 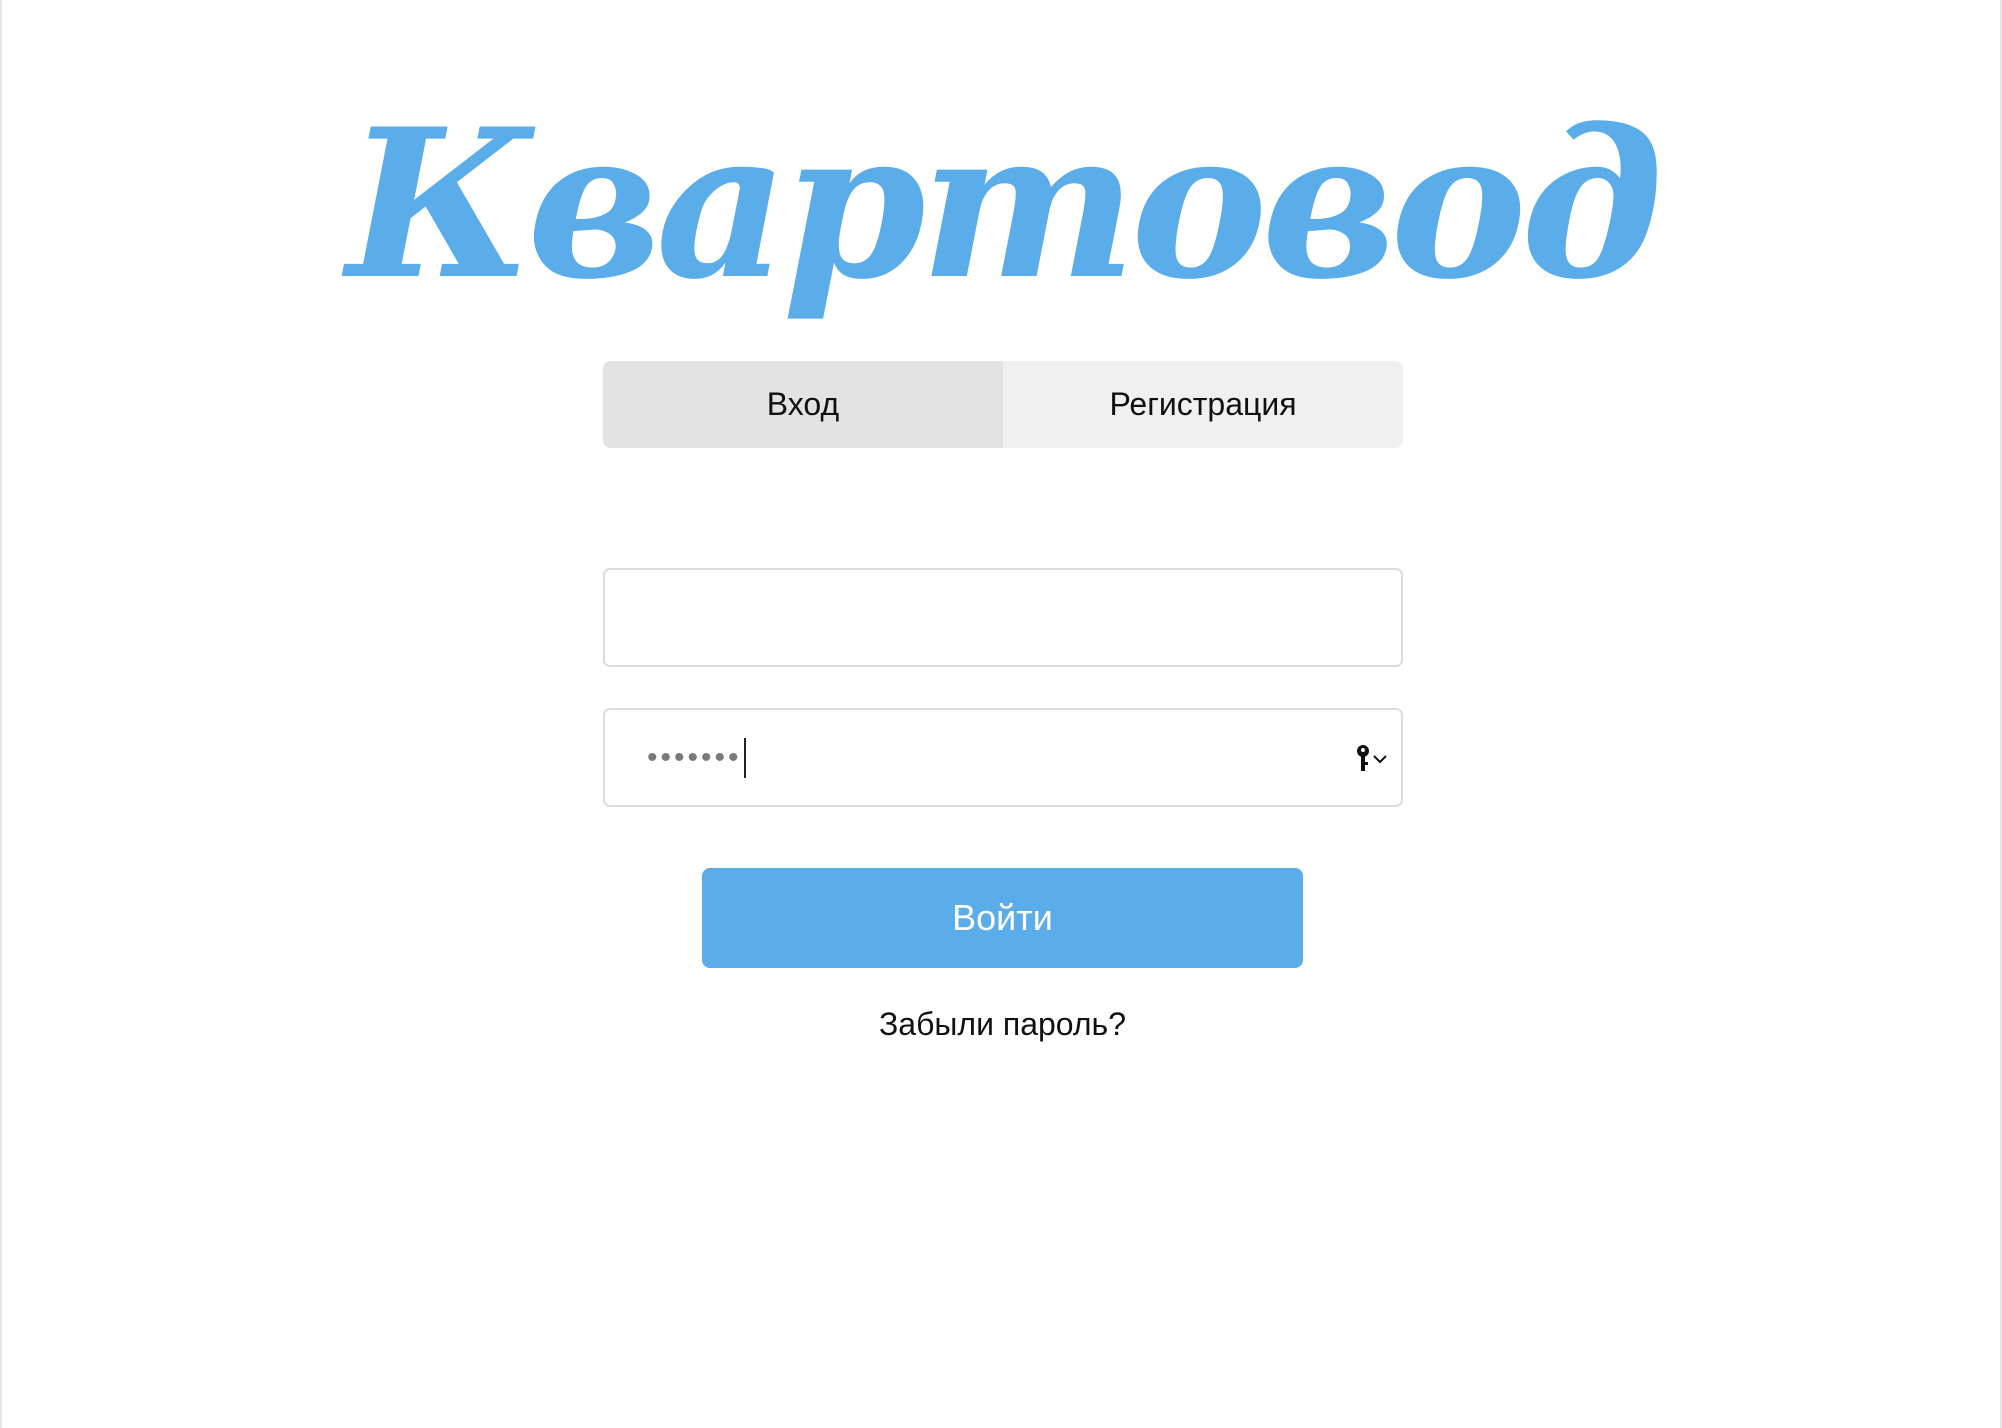 What do you see at coordinates (1002, 918) in the screenshot?
I see `login-button: Войти` at bounding box center [1002, 918].